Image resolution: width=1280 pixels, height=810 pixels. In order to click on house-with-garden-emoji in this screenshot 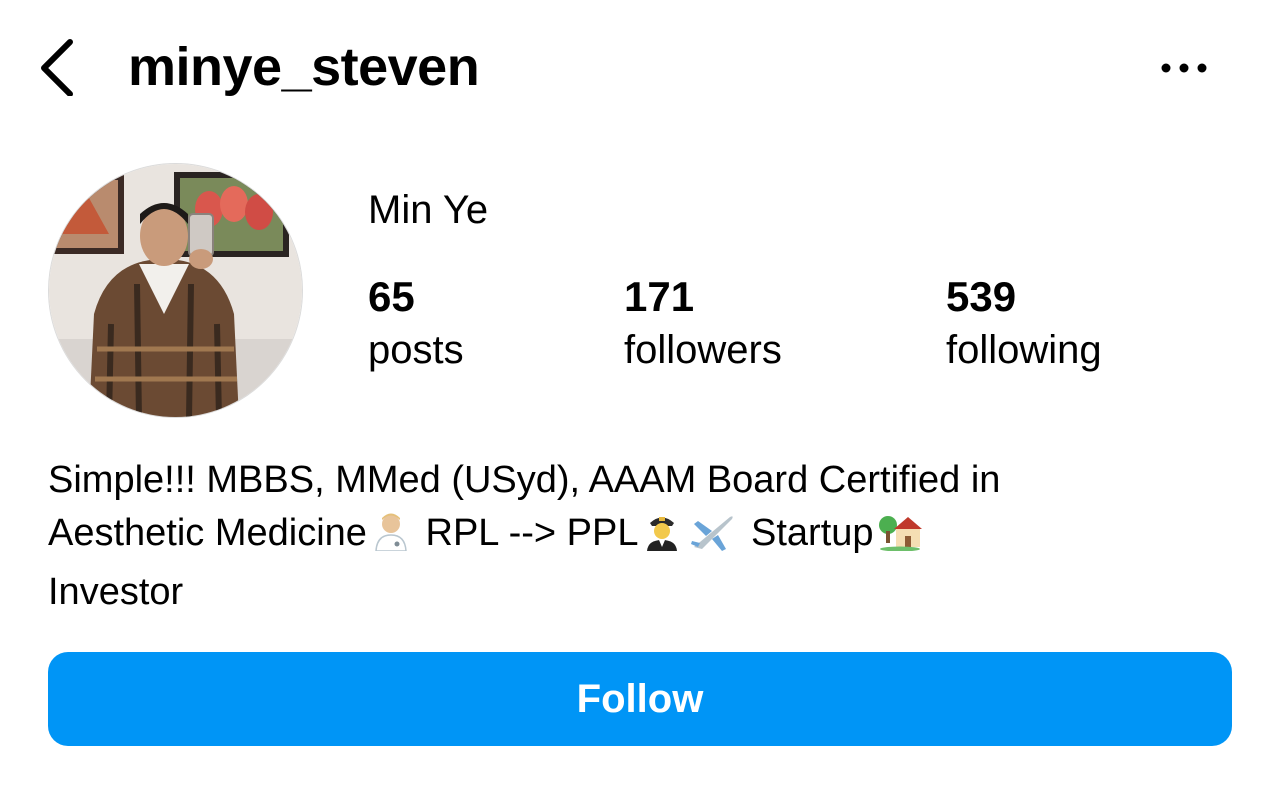, I will do `click(900, 538)`.